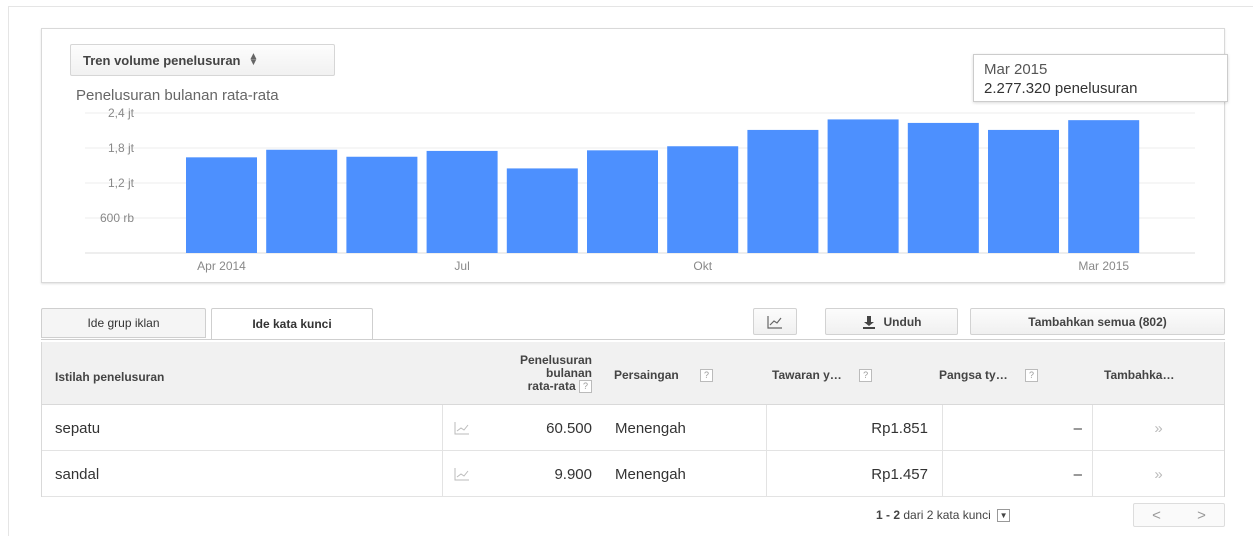  What do you see at coordinates (633, 339) in the screenshot?
I see `tab-divider` at bounding box center [633, 339].